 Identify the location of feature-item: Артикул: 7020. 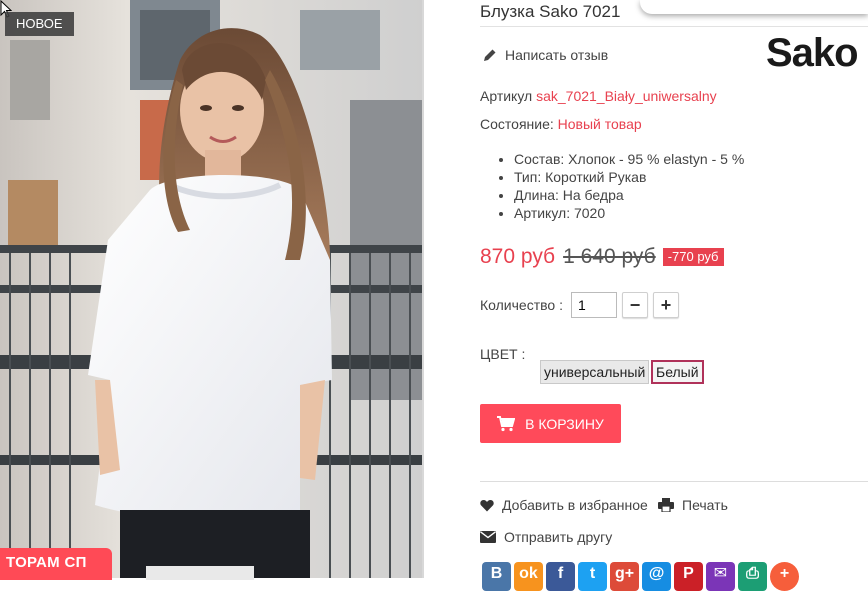
(629, 213).